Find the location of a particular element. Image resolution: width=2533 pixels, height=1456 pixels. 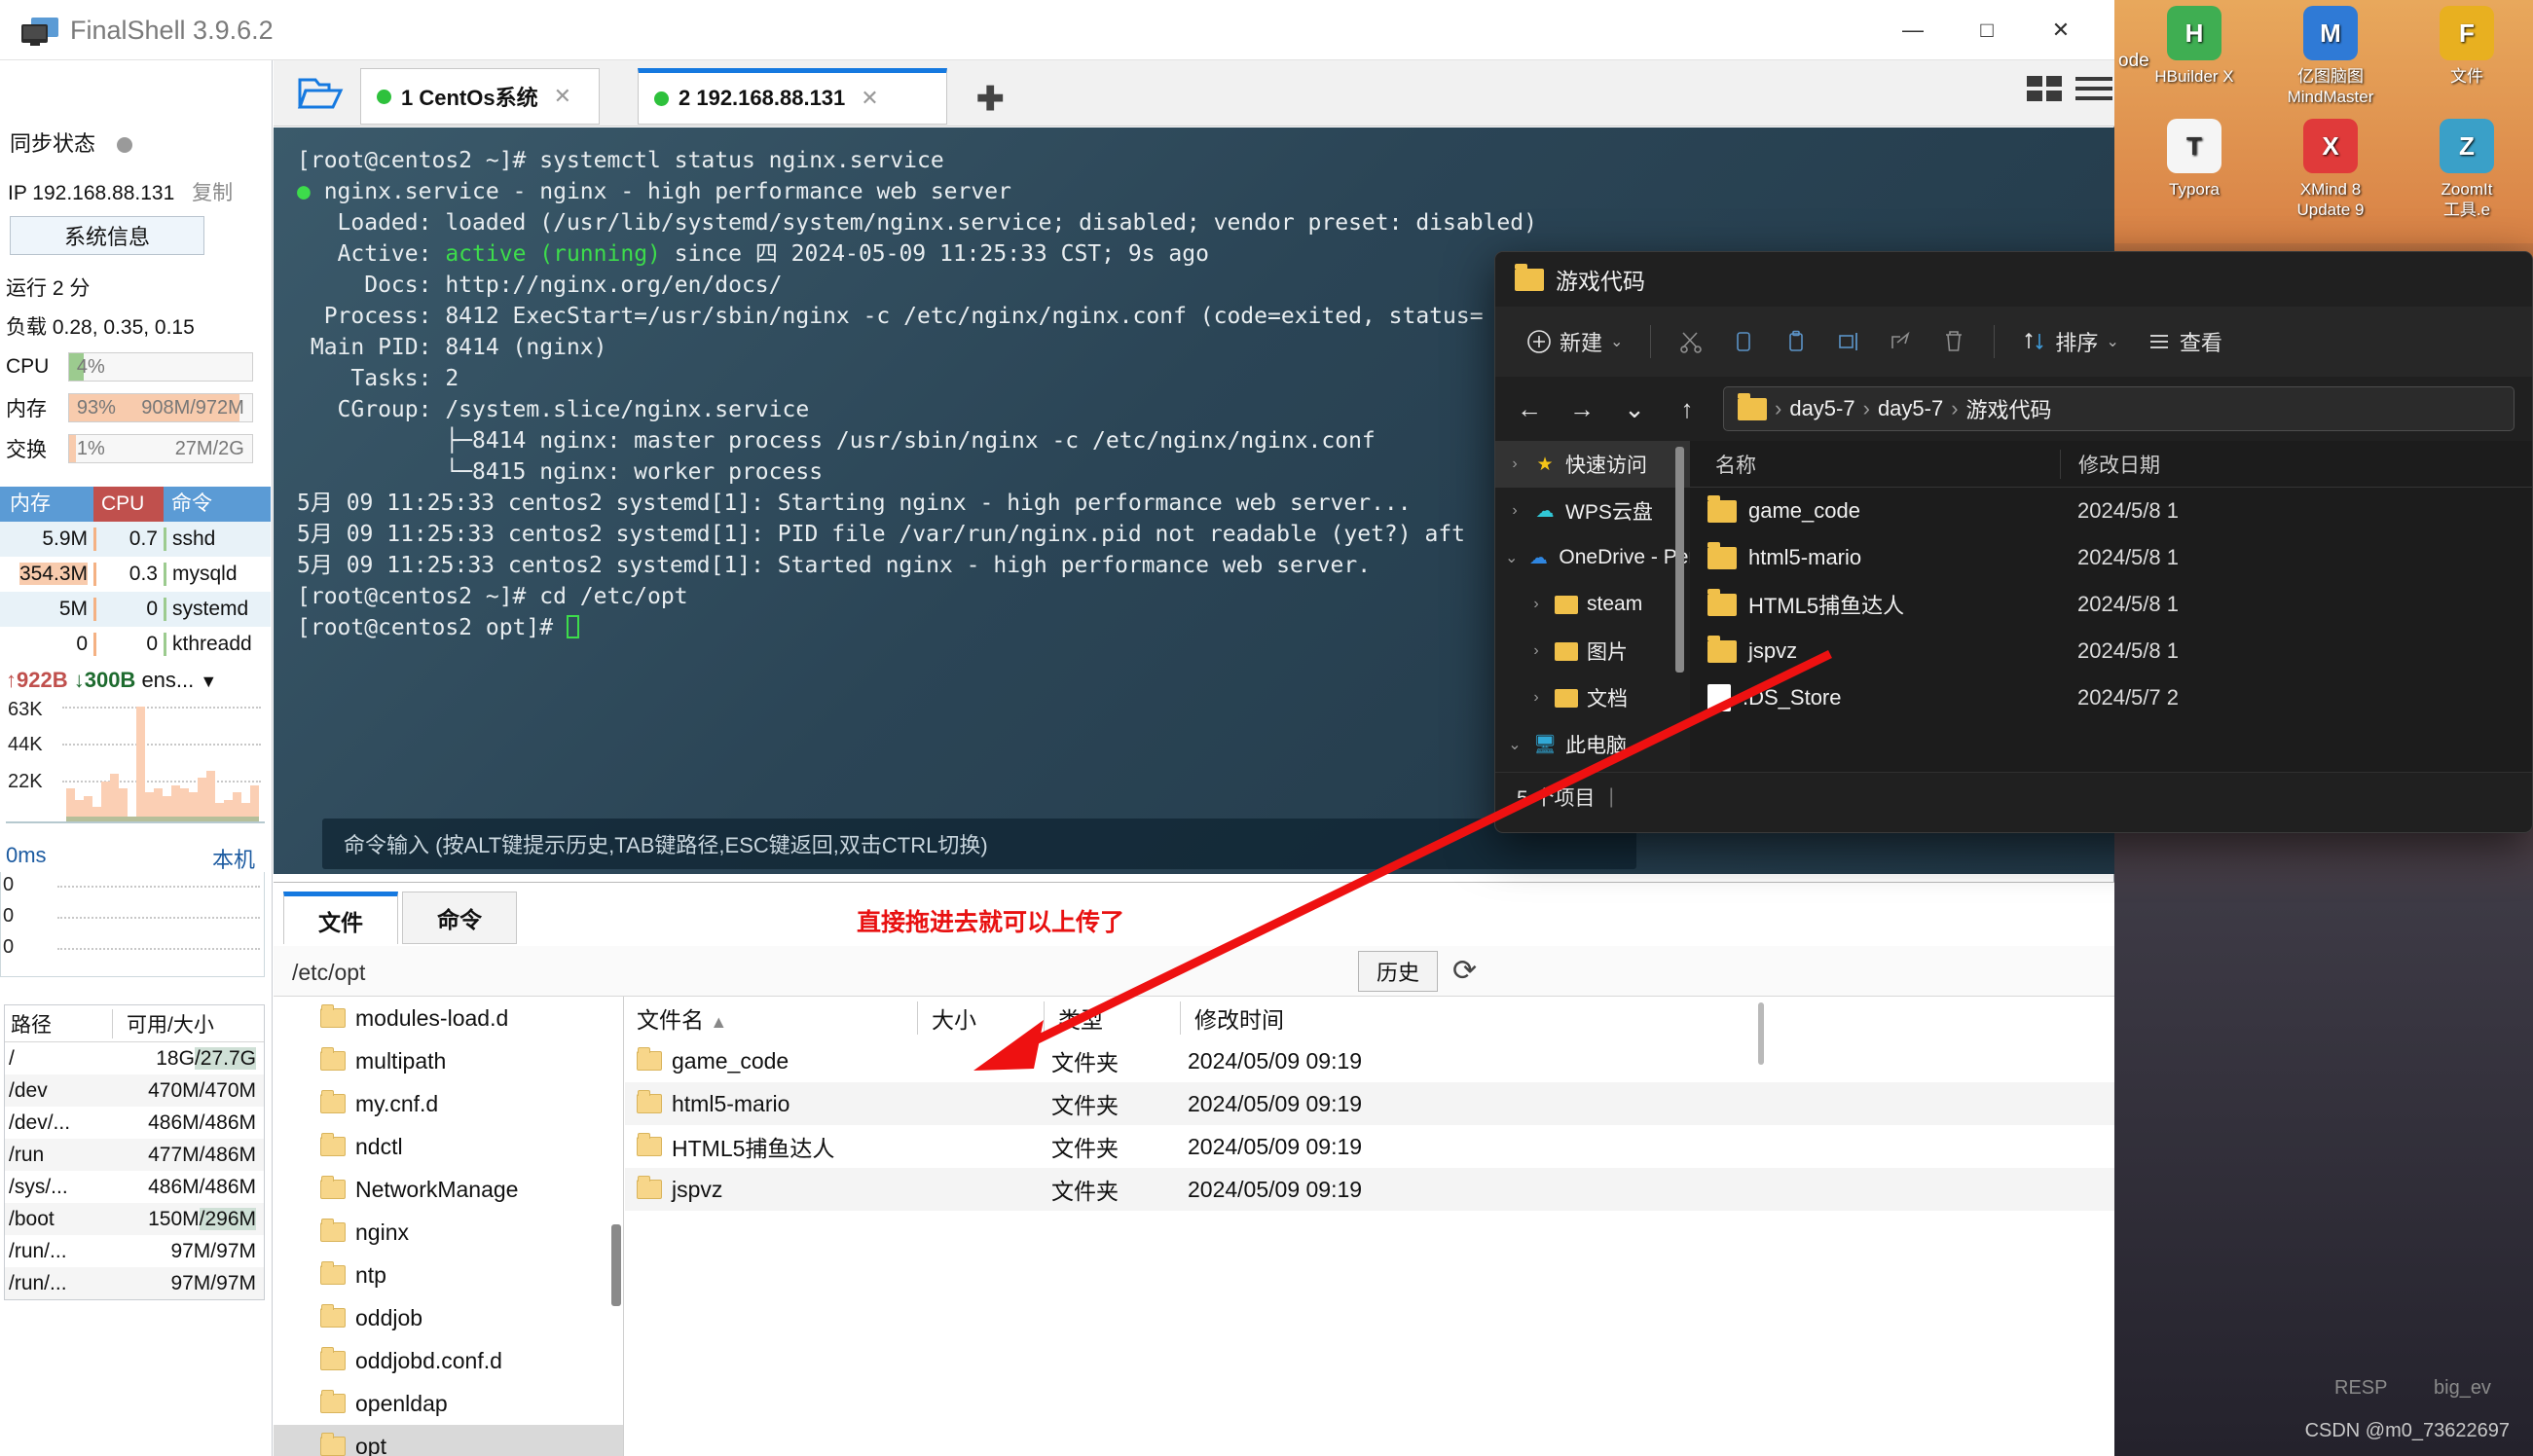

copy-ip-button: 复制 is located at coordinates (212, 193).